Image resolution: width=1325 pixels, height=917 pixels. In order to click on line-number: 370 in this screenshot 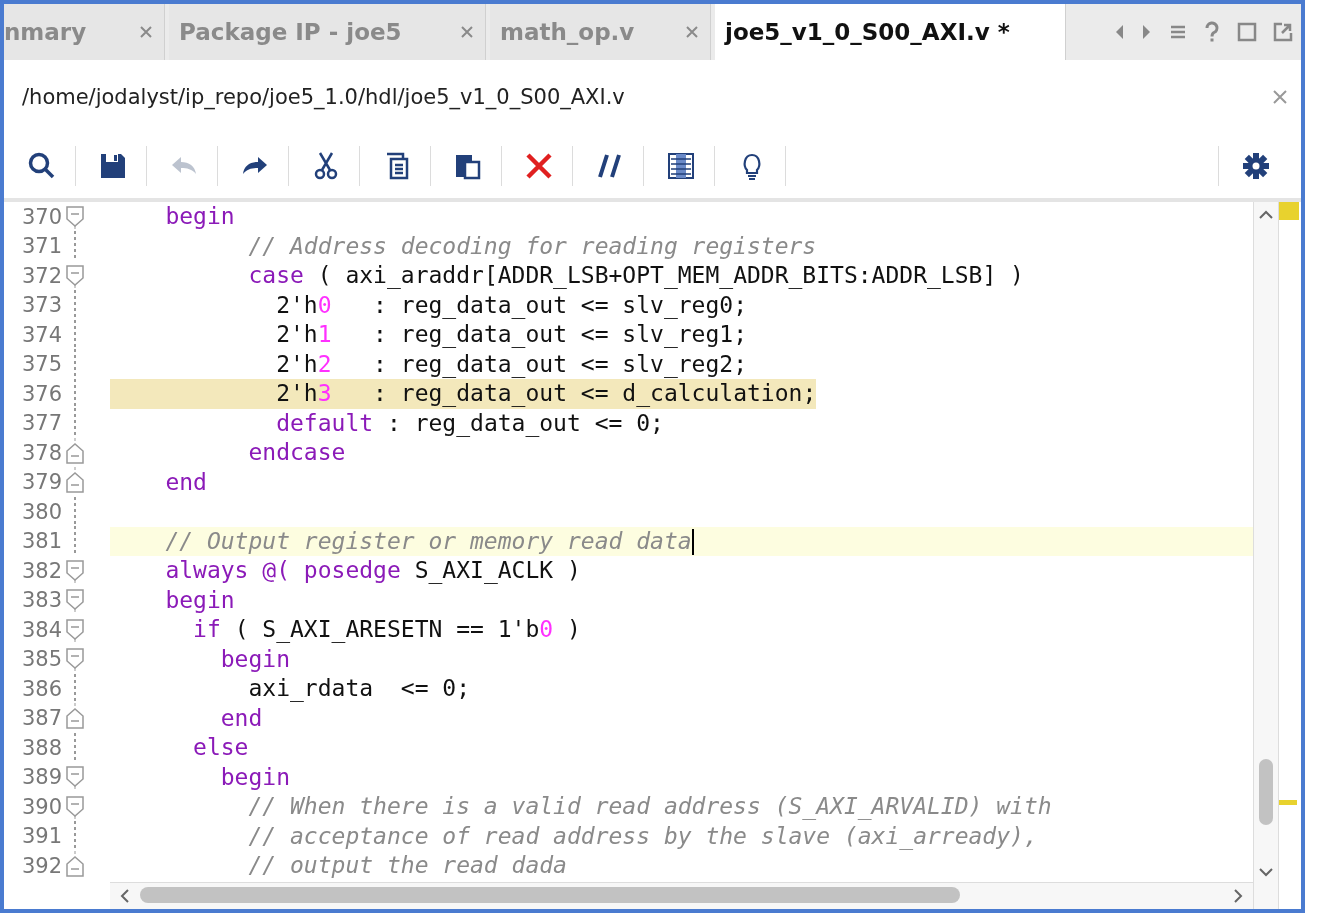, I will do `click(41, 216)`.